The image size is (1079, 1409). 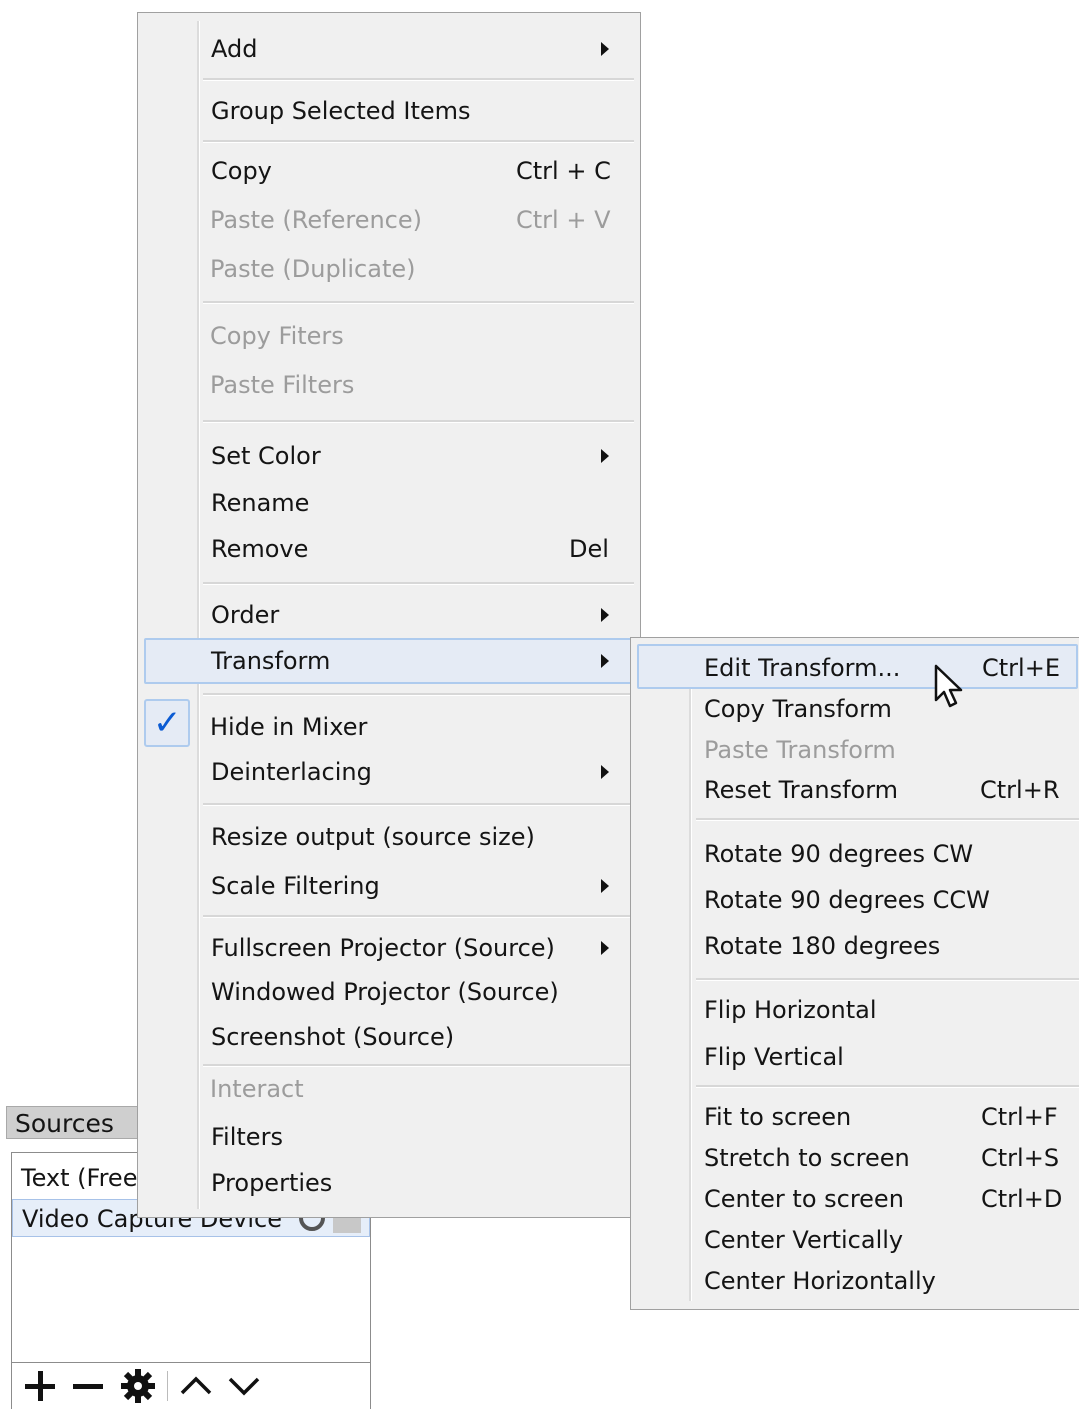 What do you see at coordinates (64, 1123) in the screenshot?
I see `sources-title: Sources` at bounding box center [64, 1123].